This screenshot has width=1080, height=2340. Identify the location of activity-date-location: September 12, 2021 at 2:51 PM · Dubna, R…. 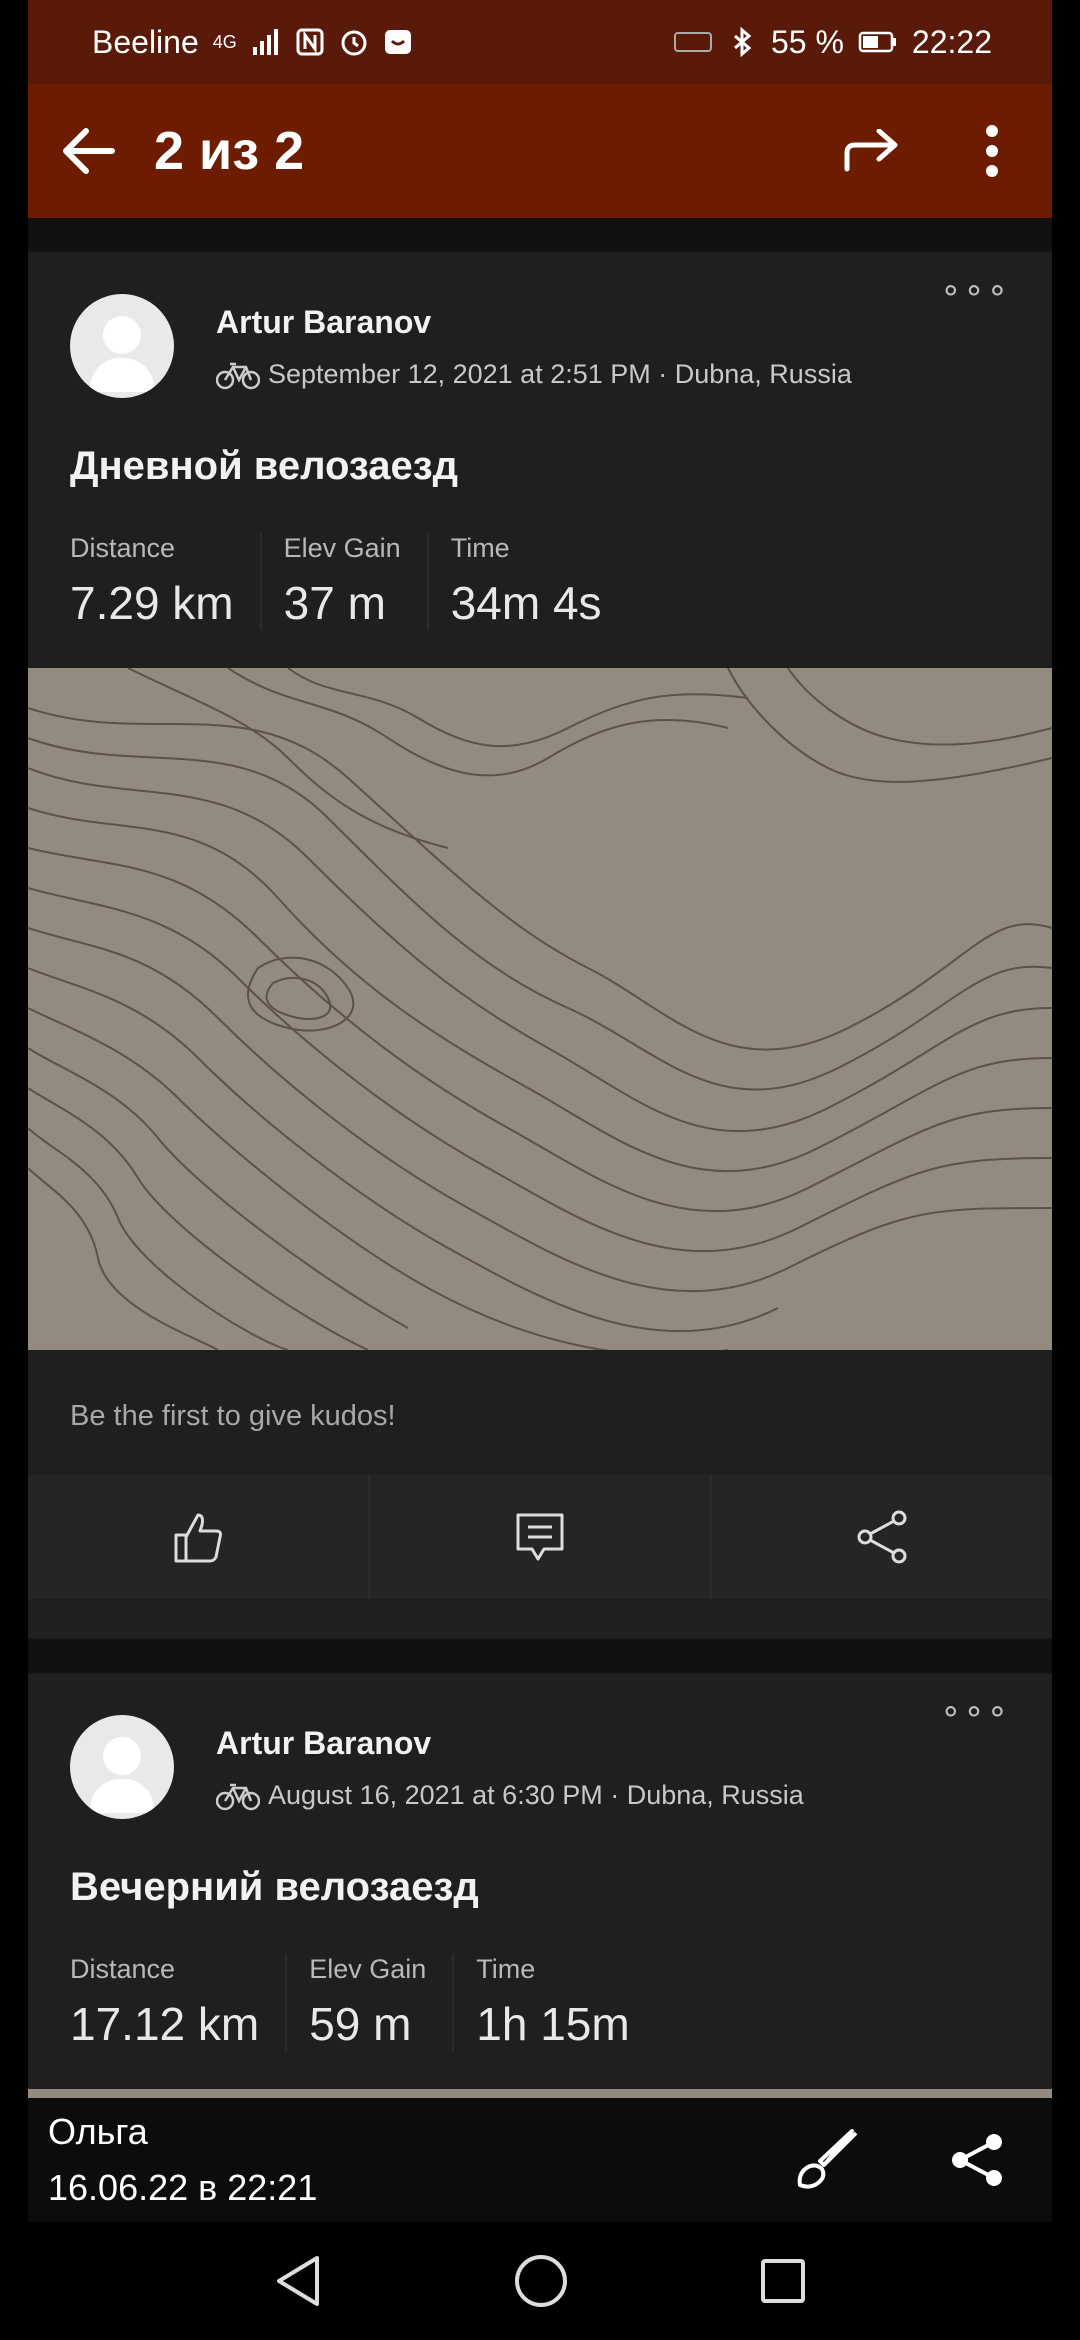
(560, 374).